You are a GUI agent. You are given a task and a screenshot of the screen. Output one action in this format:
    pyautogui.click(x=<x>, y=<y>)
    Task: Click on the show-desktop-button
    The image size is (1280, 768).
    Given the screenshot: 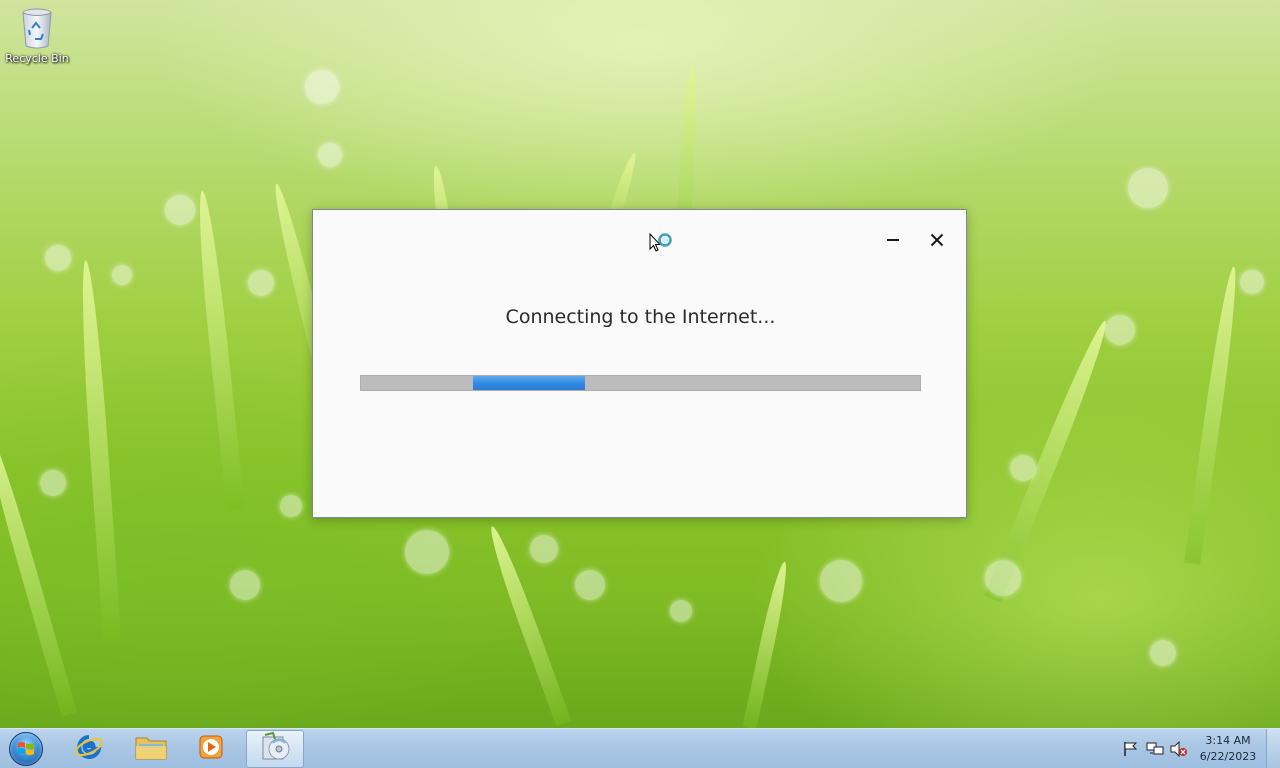 What is the action you would take?
    pyautogui.click(x=1273, y=748)
    